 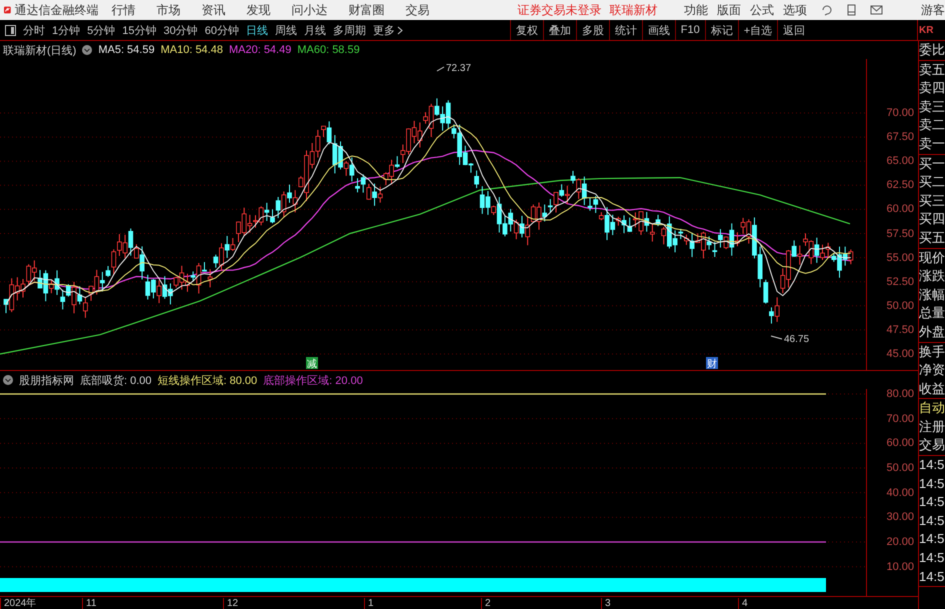 I want to click on quote-field-label: 卖五, so click(x=932, y=69).